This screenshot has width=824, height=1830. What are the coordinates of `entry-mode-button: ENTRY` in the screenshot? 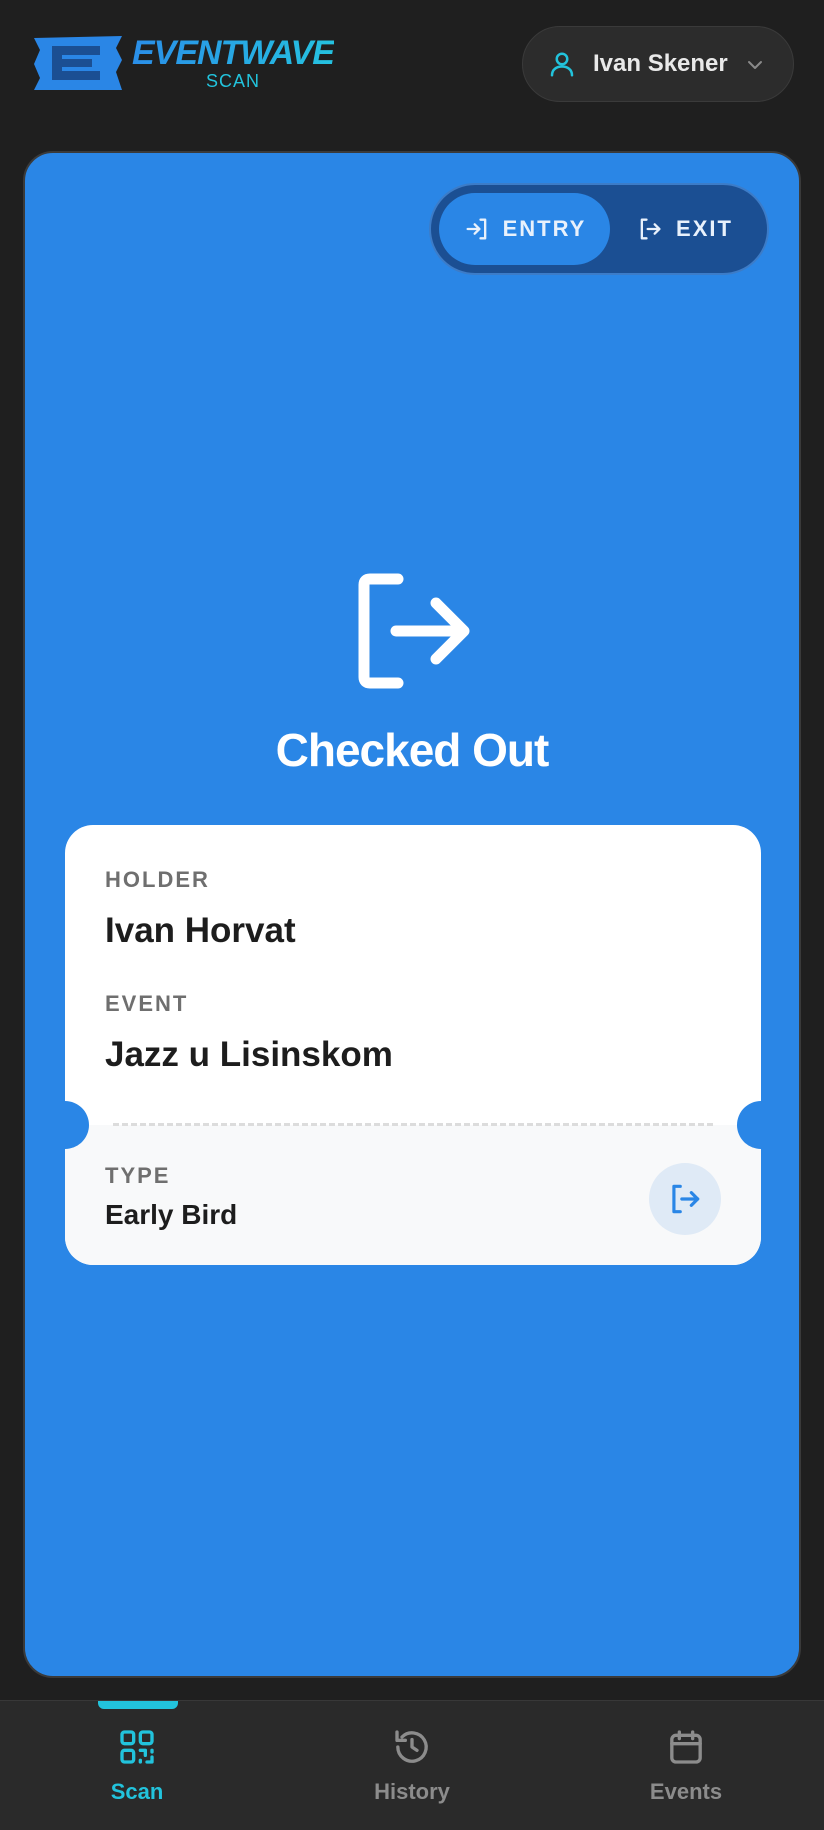 It's located at (524, 229).